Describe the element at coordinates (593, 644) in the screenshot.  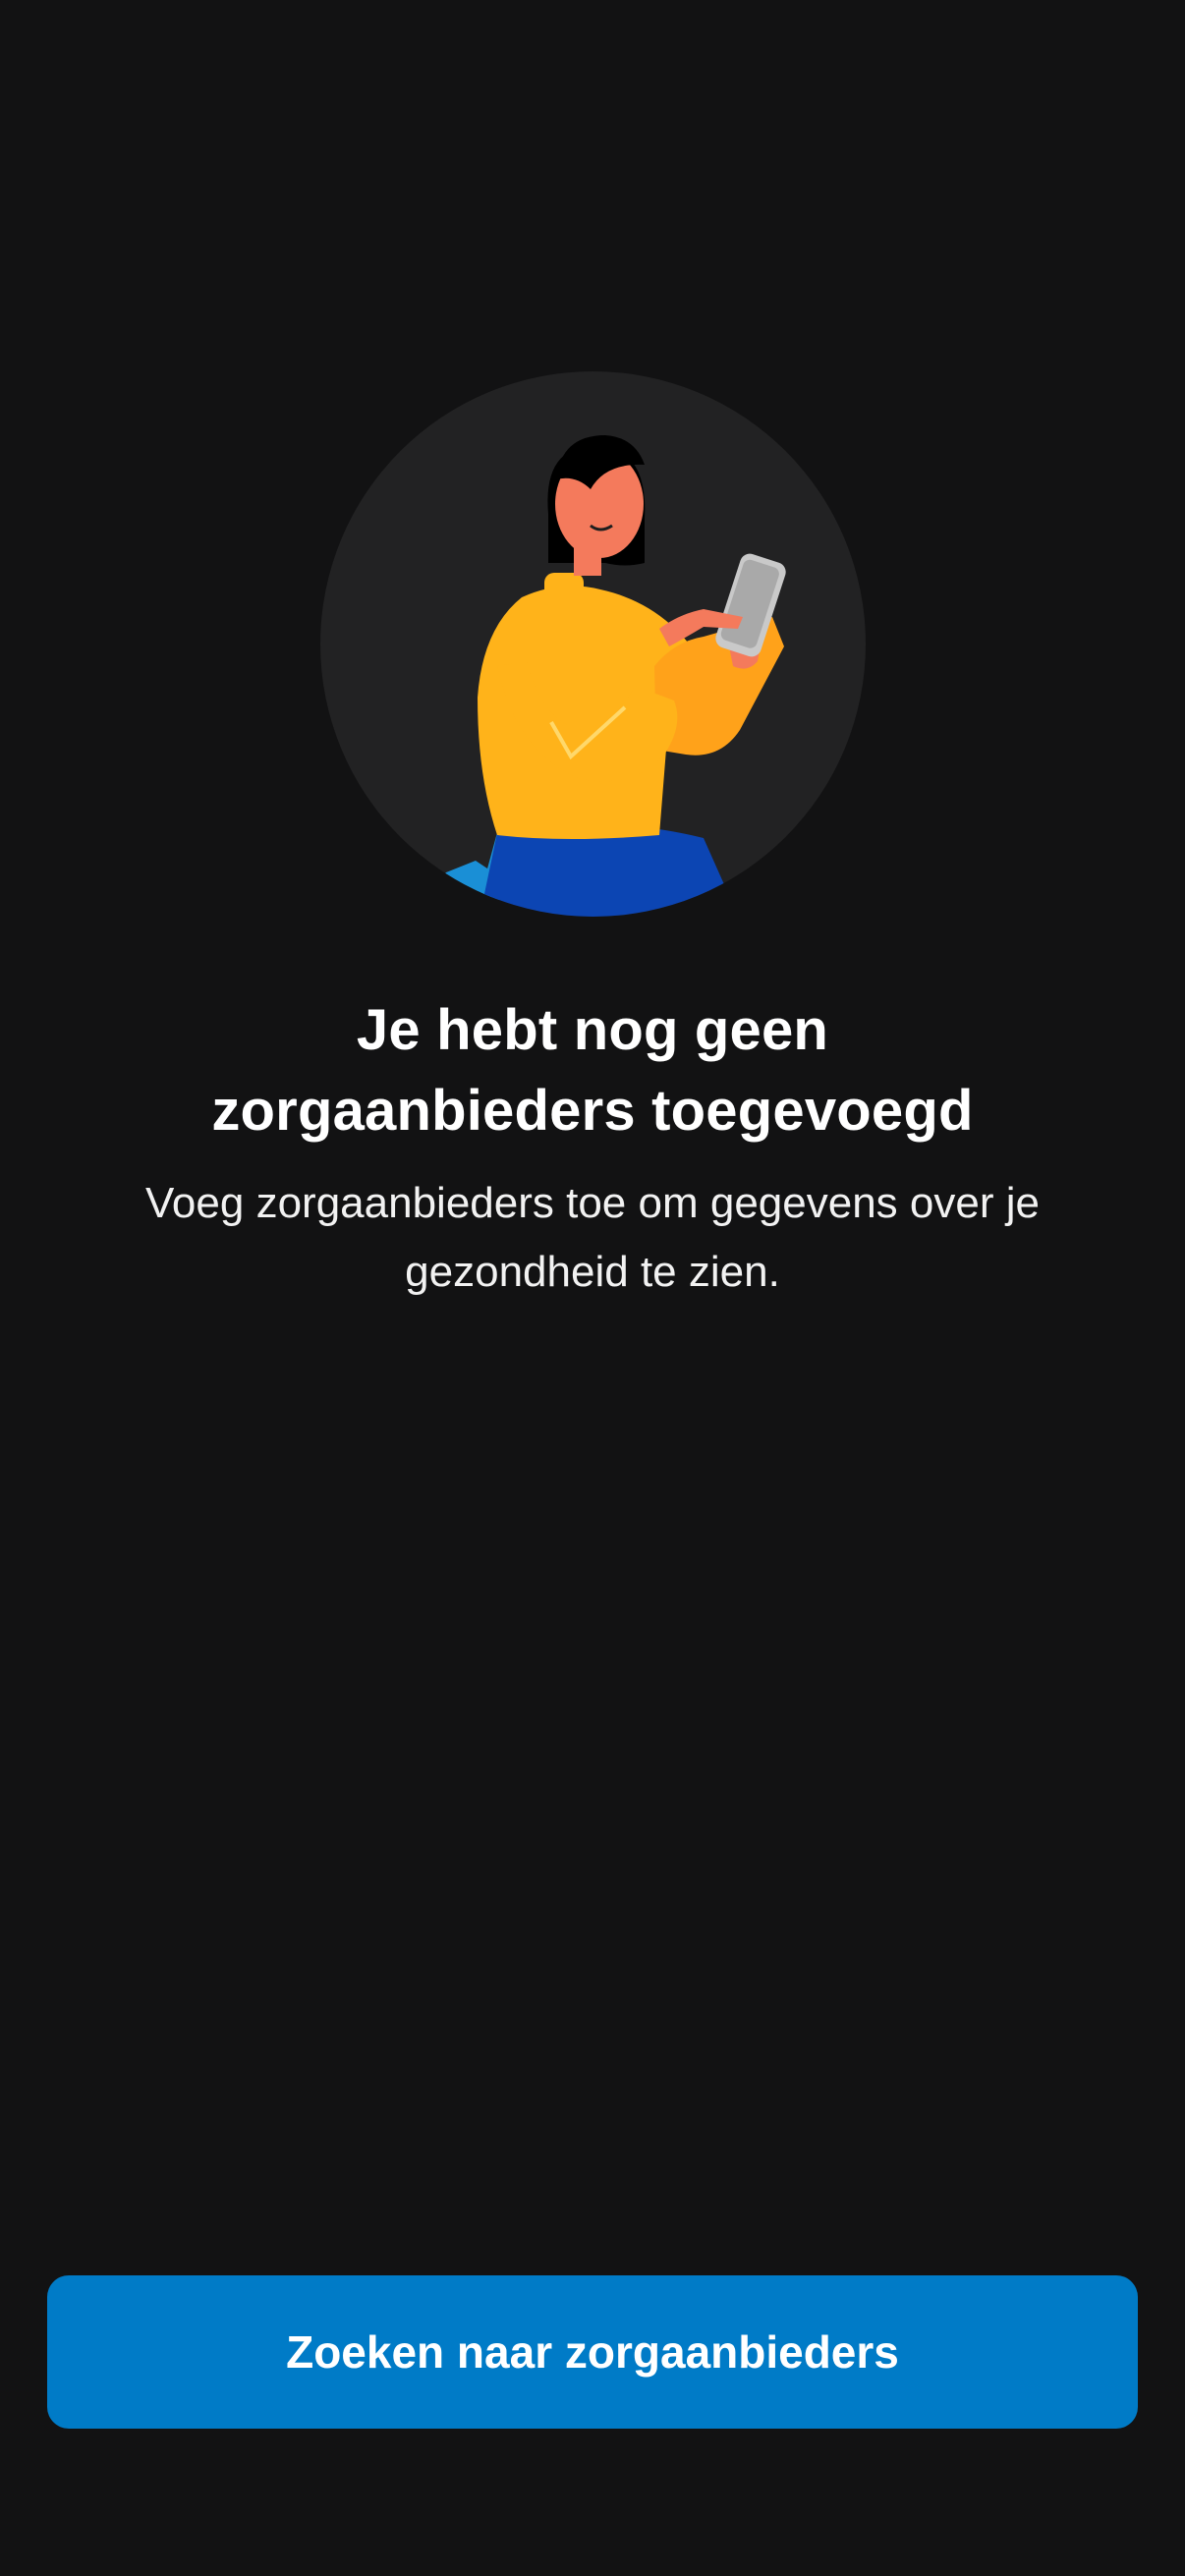
I see `person-with-phone-illustration` at that location.